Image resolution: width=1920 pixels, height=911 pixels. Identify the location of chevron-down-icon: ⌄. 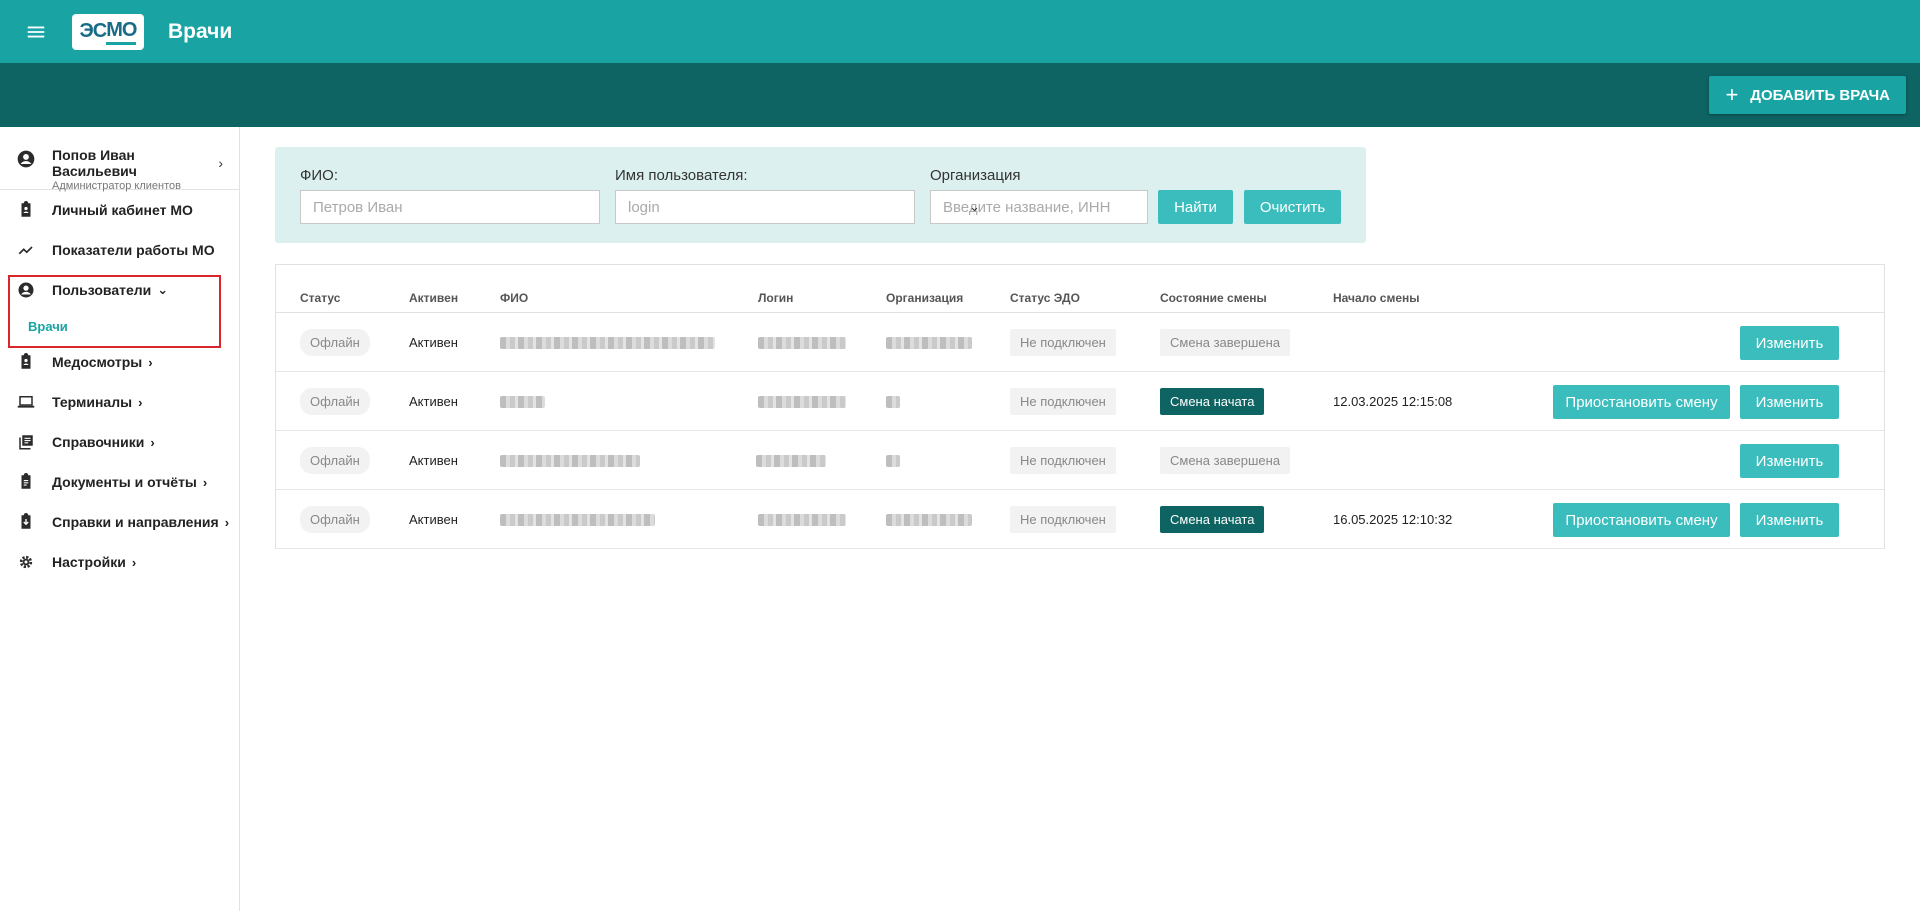
(1054, 207).